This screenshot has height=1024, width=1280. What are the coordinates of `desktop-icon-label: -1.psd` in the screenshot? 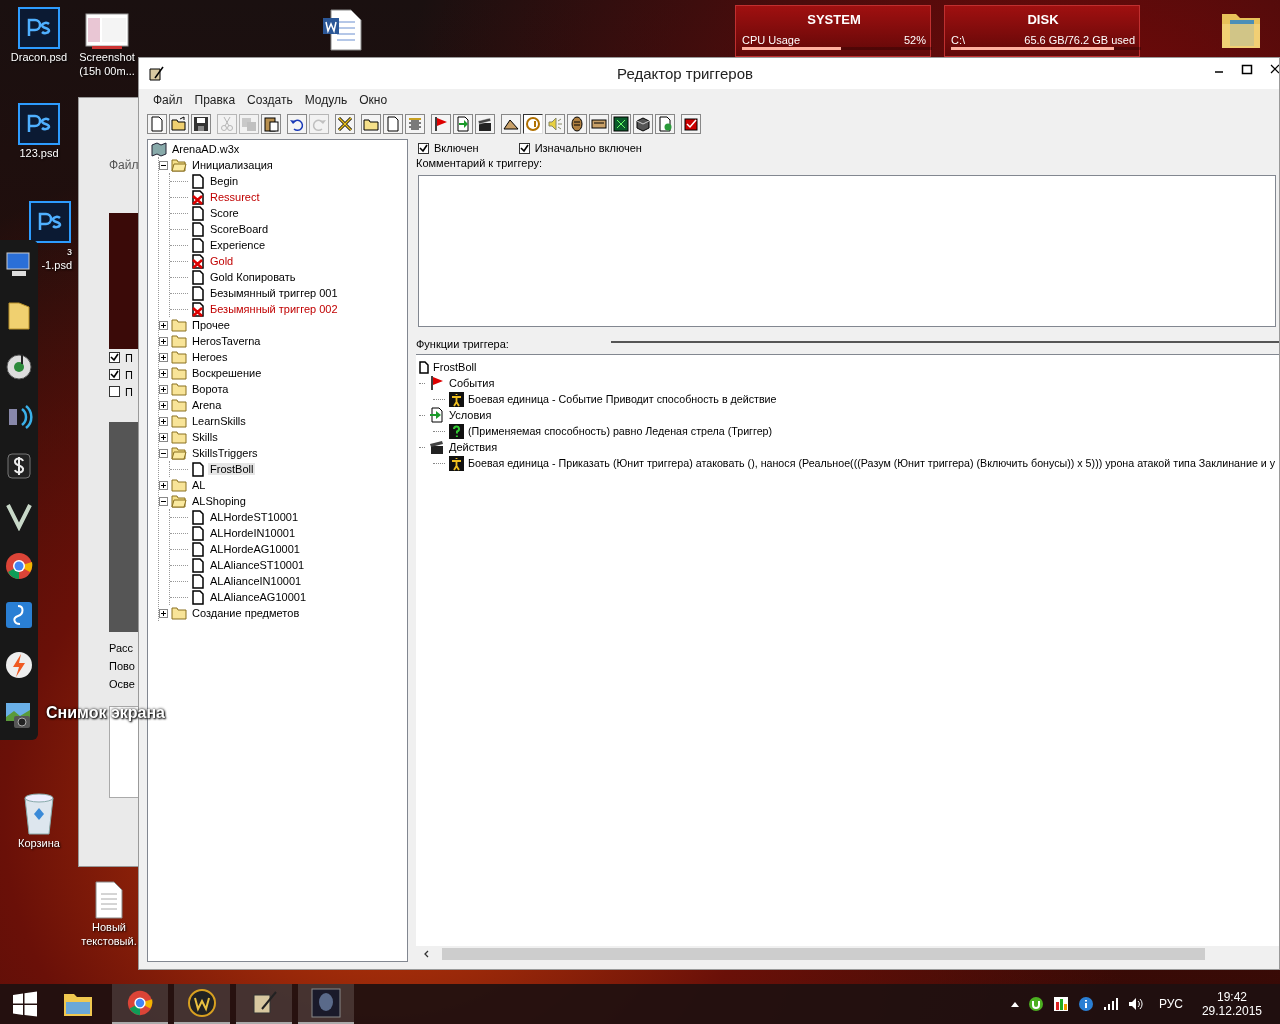 It's located at (56, 265).